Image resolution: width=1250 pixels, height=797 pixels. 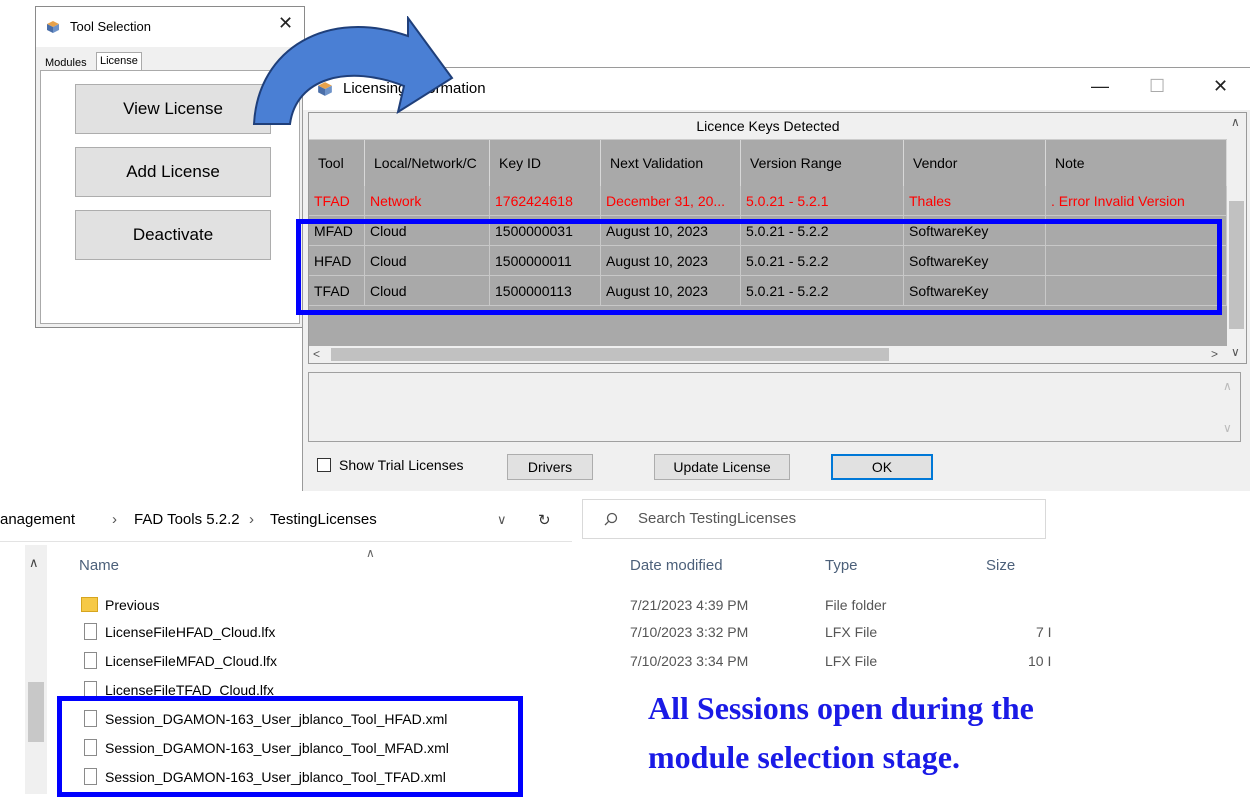 What do you see at coordinates (53, 27) in the screenshot?
I see `app-icon` at bounding box center [53, 27].